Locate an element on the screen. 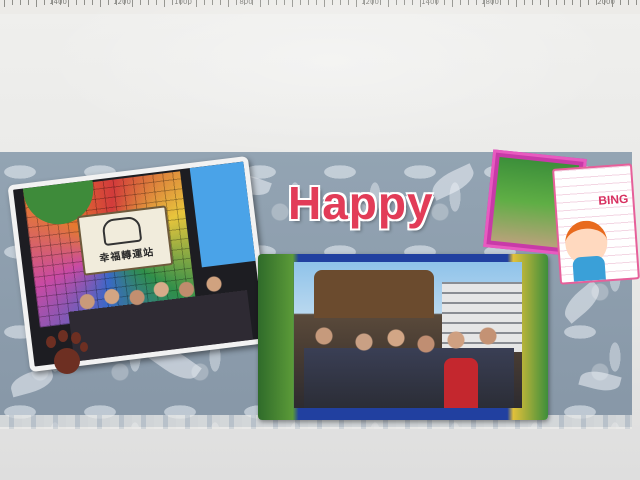 Image resolution: width=640 pixels, height=480 pixels. person-red-shirt is located at coordinates (461, 383).